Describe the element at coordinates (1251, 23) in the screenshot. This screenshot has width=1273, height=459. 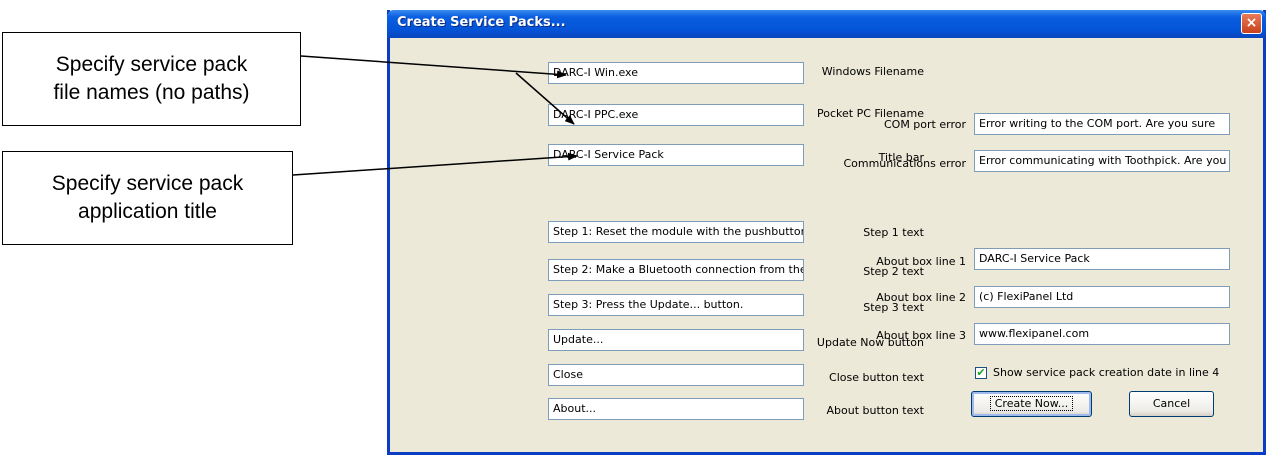
I see `close-icon: ×` at that location.